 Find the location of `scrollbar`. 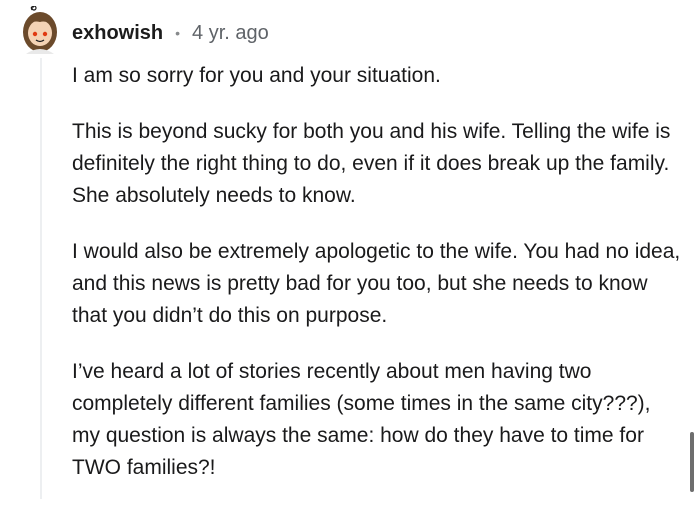

scrollbar is located at coordinates (692, 462).